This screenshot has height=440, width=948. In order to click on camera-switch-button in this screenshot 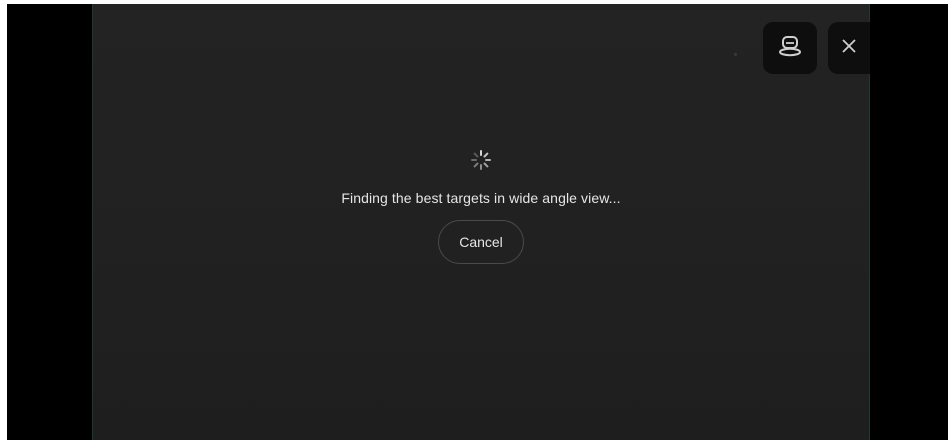, I will do `click(790, 48)`.